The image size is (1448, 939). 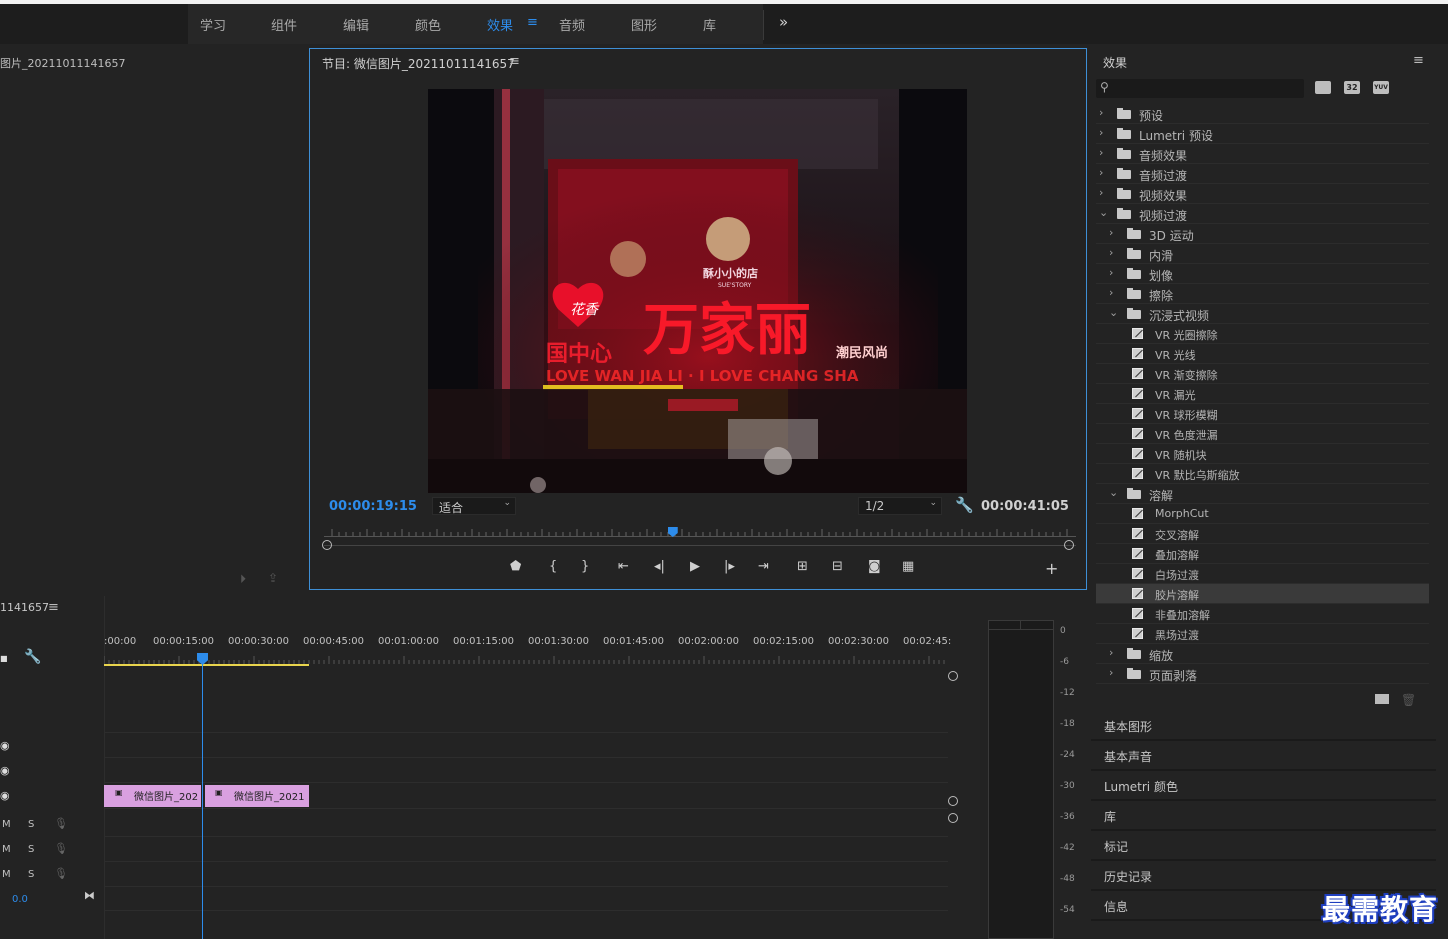 I want to click on effects-tree-item: › 页面剥落, so click(x=1262, y=674).